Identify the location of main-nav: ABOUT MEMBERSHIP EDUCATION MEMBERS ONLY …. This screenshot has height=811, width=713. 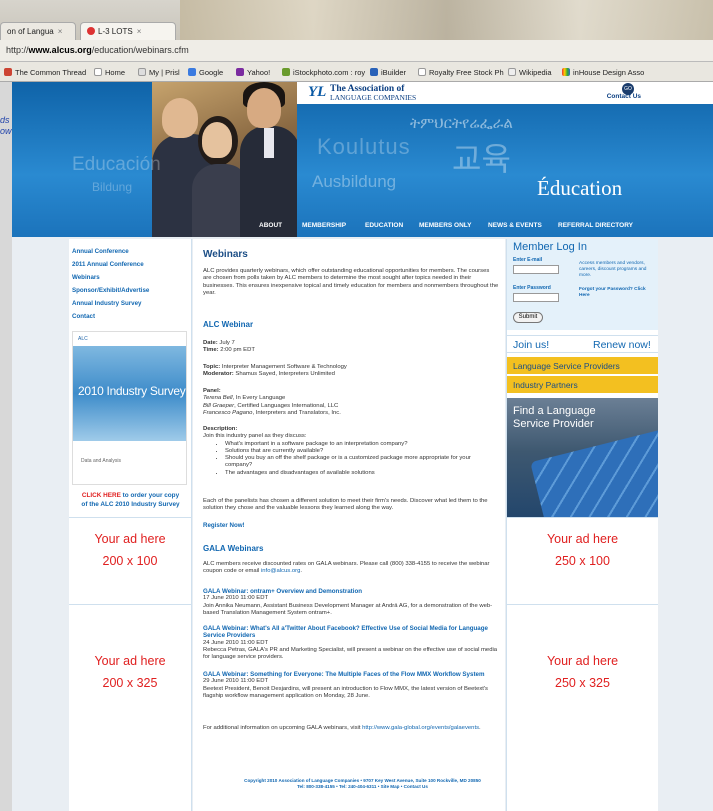
(362, 227).